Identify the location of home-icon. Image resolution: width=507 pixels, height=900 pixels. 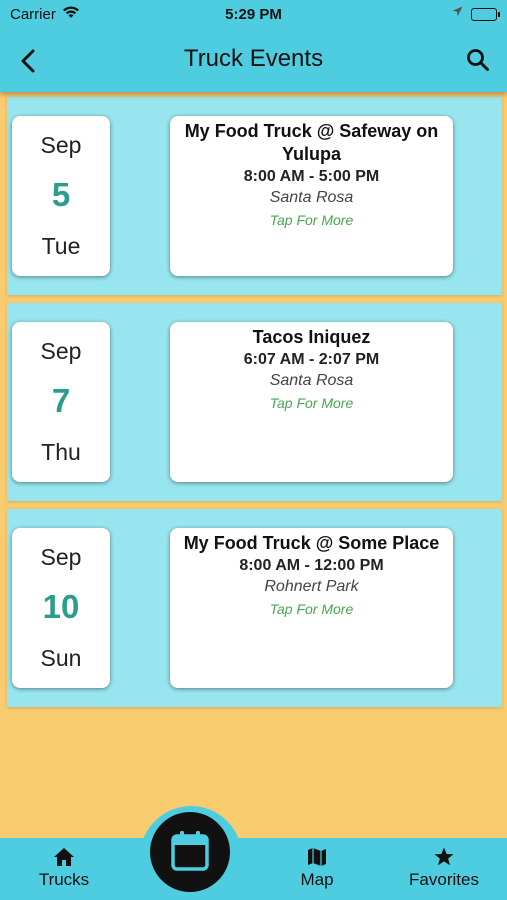
(64, 857).